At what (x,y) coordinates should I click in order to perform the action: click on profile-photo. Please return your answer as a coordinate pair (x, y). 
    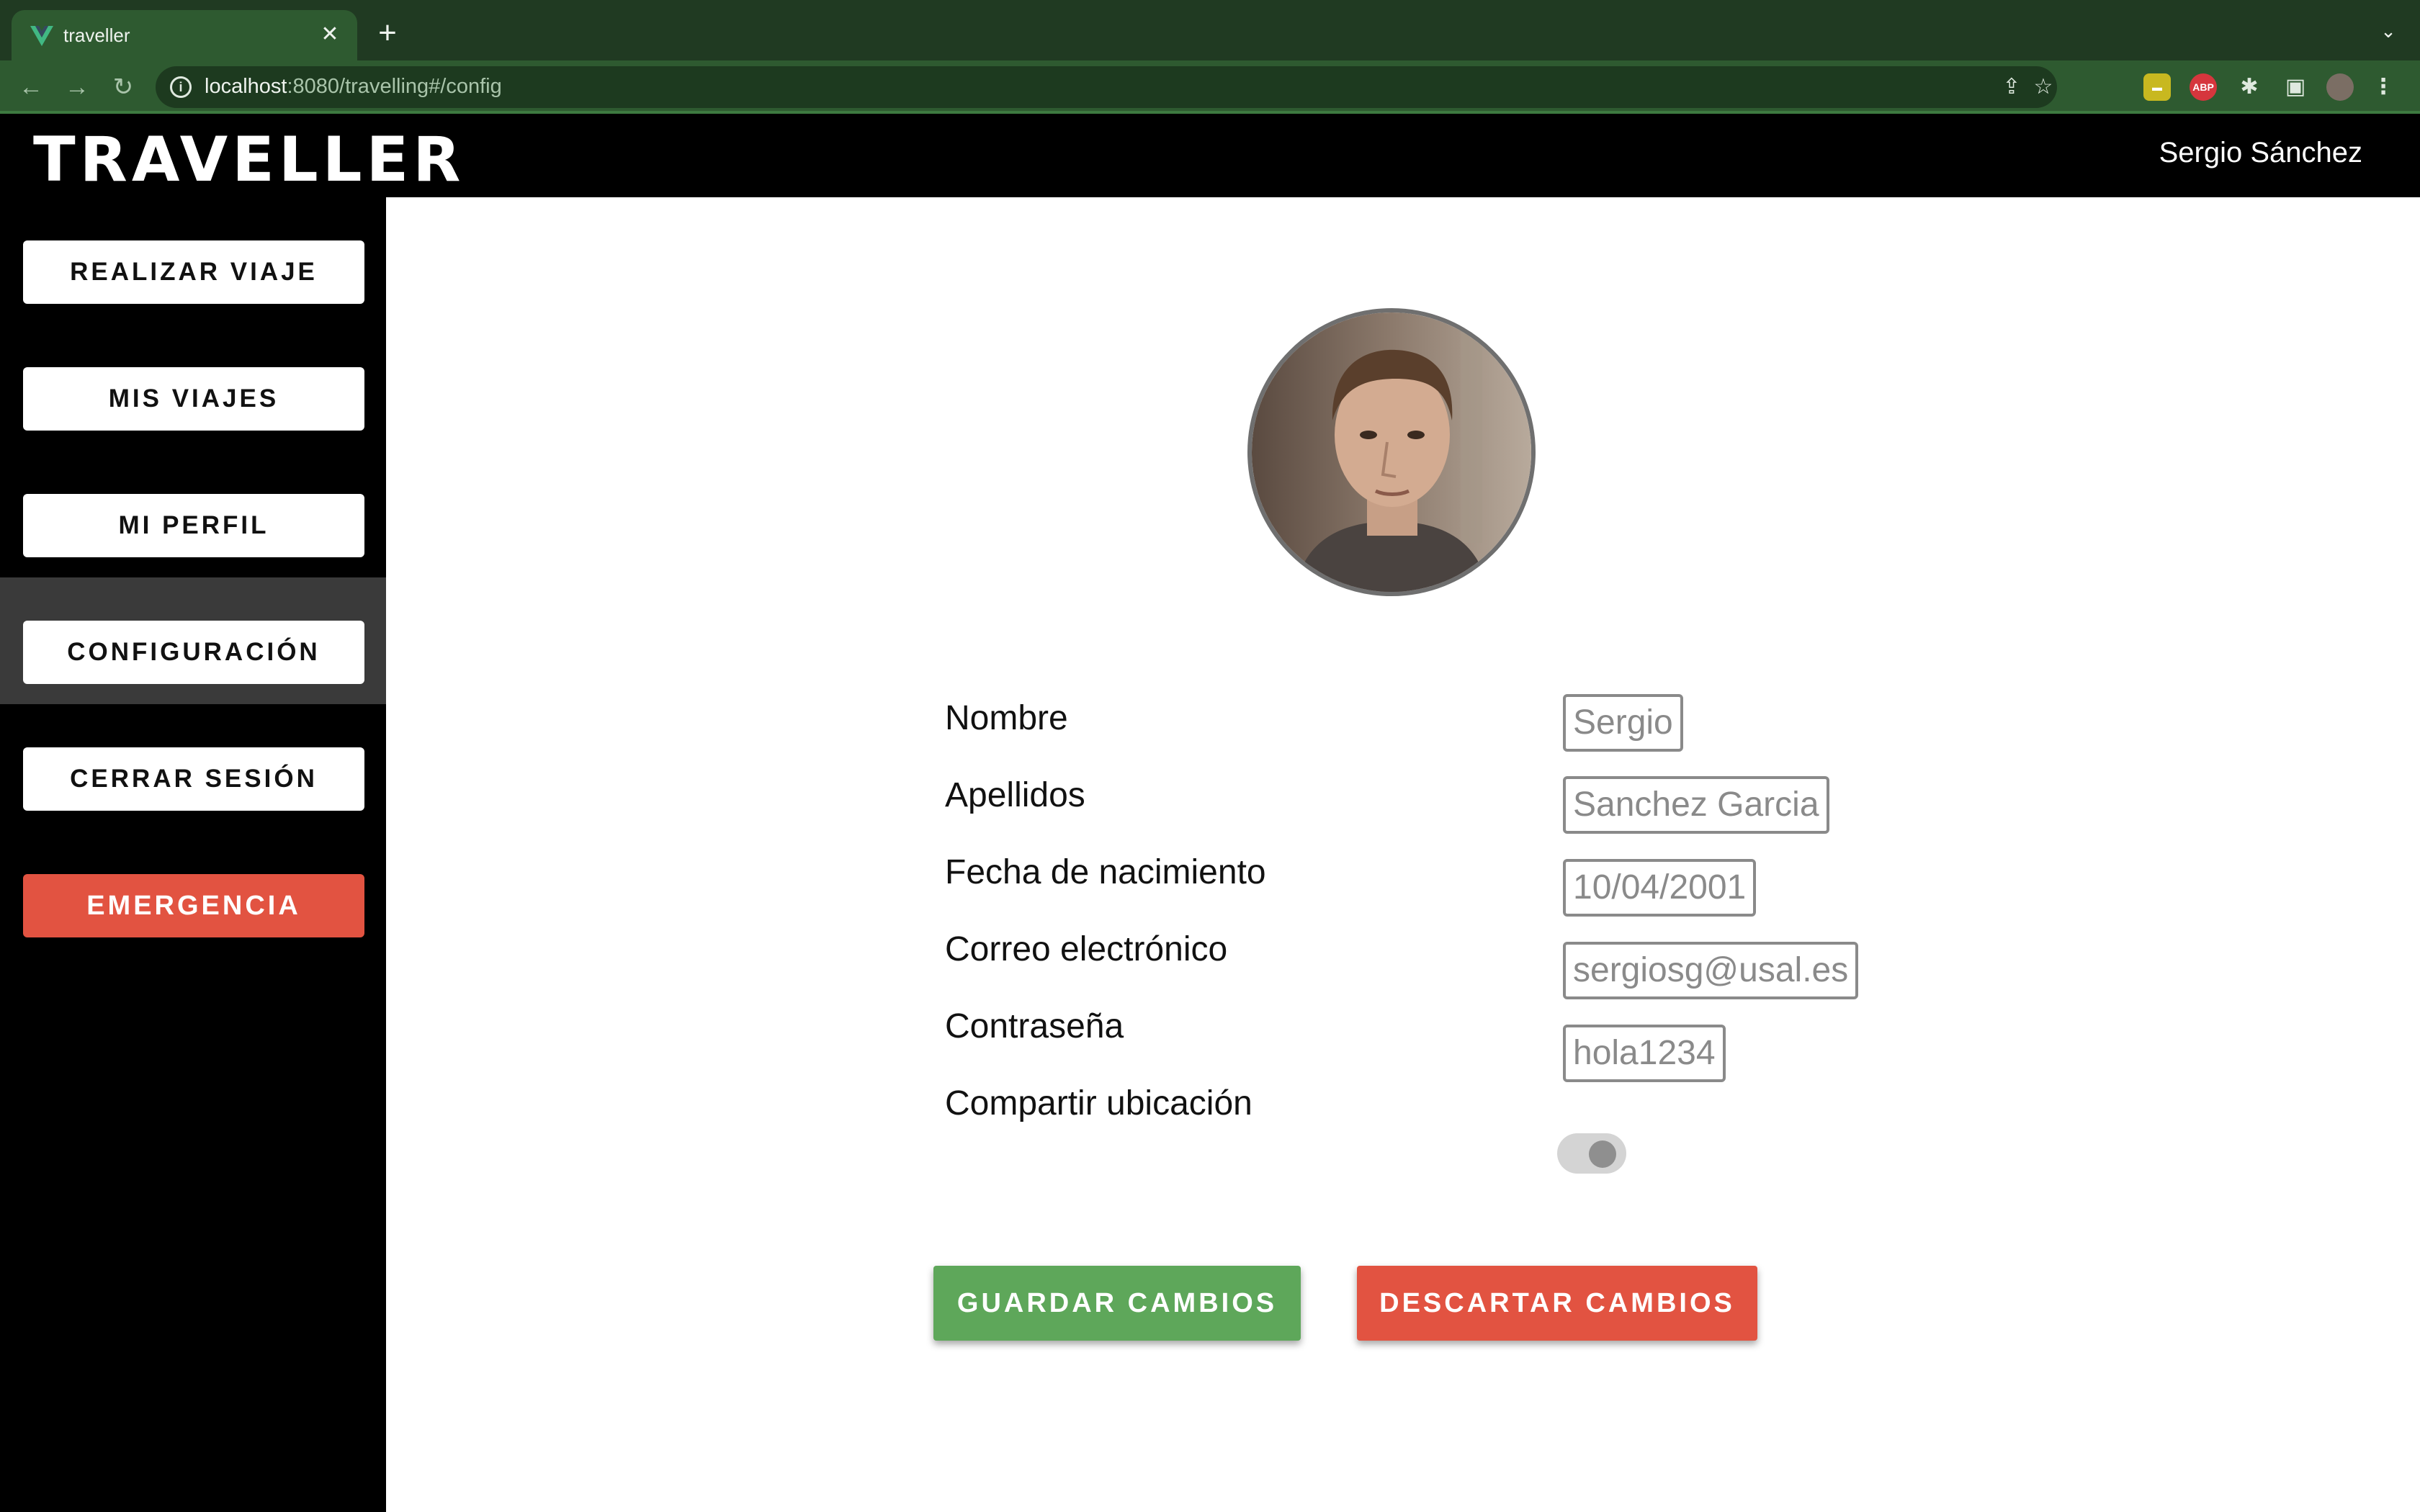
    Looking at the image, I should click on (1391, 452).